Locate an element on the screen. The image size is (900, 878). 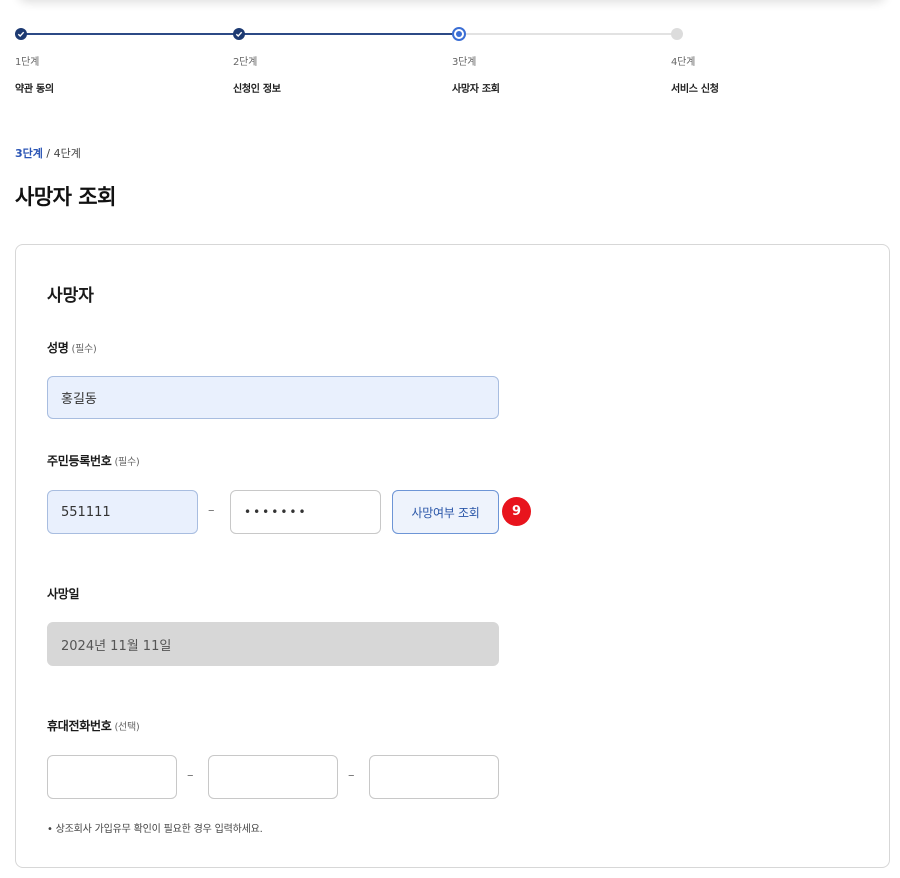
name-required-tag: (필수) is located at coordinates (84, 349).